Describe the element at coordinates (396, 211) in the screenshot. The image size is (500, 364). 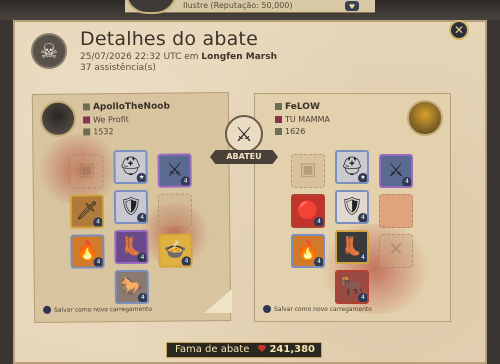
I see `victim-slot-offhand` at that location.